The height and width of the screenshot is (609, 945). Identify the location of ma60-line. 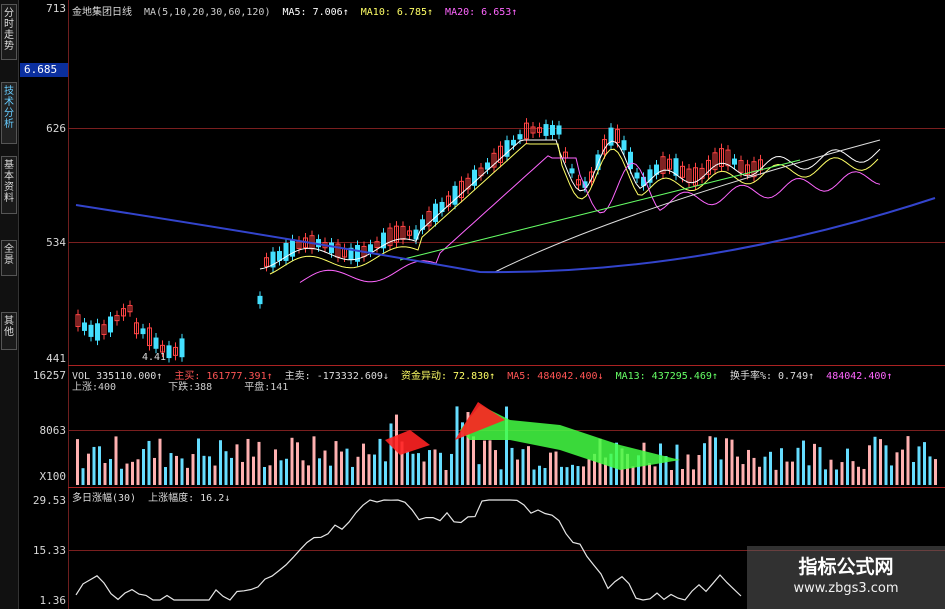
(687, 206).